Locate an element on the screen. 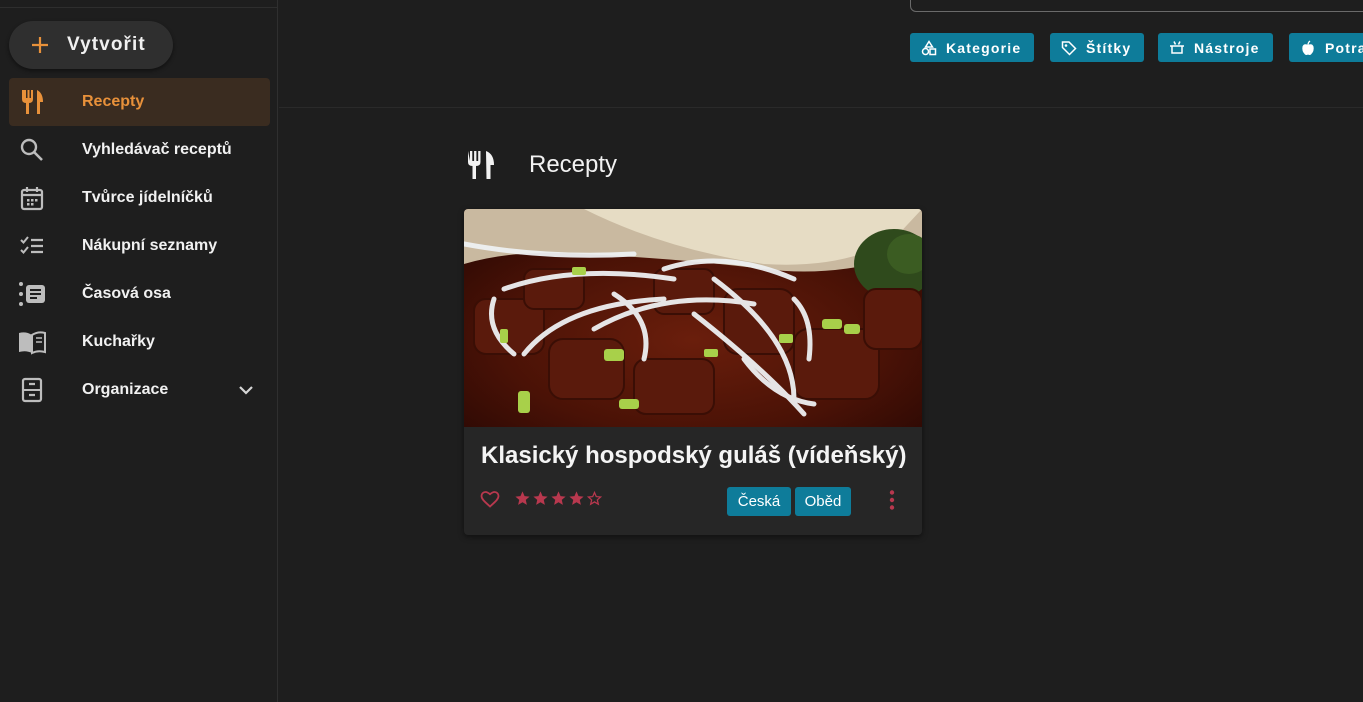  header-divider is located at coordinates (821, 107).